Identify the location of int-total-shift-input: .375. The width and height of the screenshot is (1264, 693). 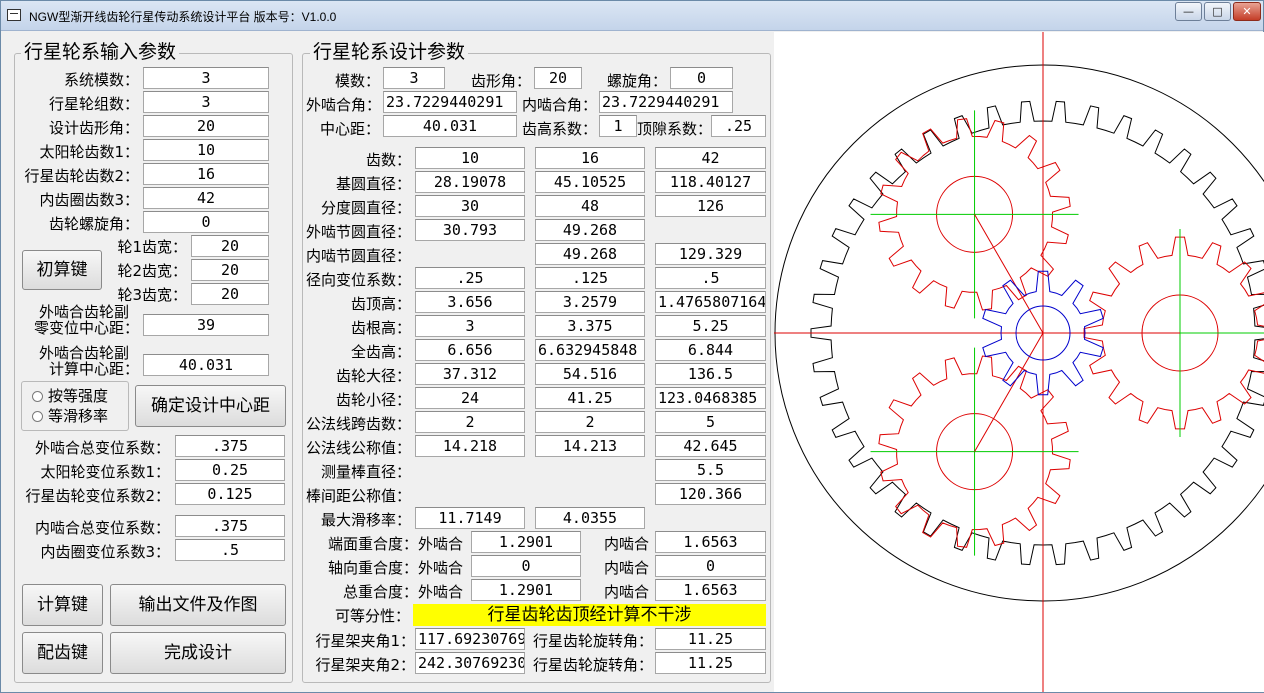
(230, 526).